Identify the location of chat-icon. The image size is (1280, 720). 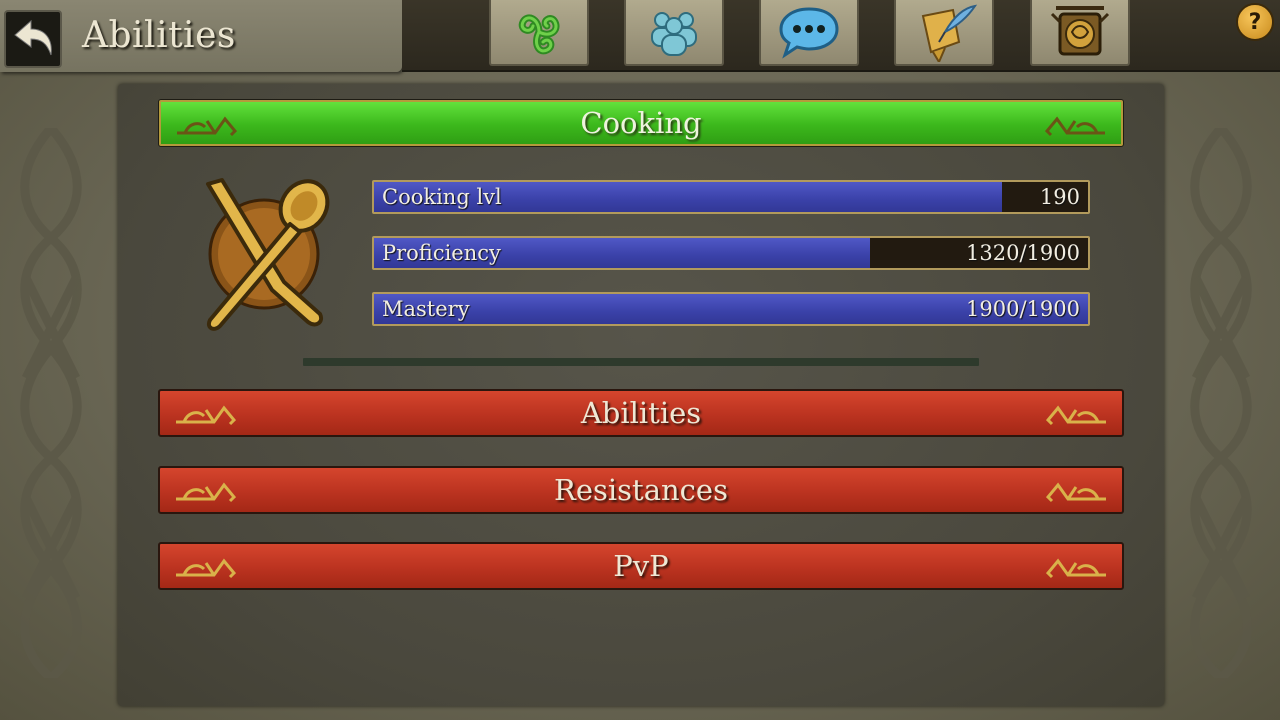
(809, 33).